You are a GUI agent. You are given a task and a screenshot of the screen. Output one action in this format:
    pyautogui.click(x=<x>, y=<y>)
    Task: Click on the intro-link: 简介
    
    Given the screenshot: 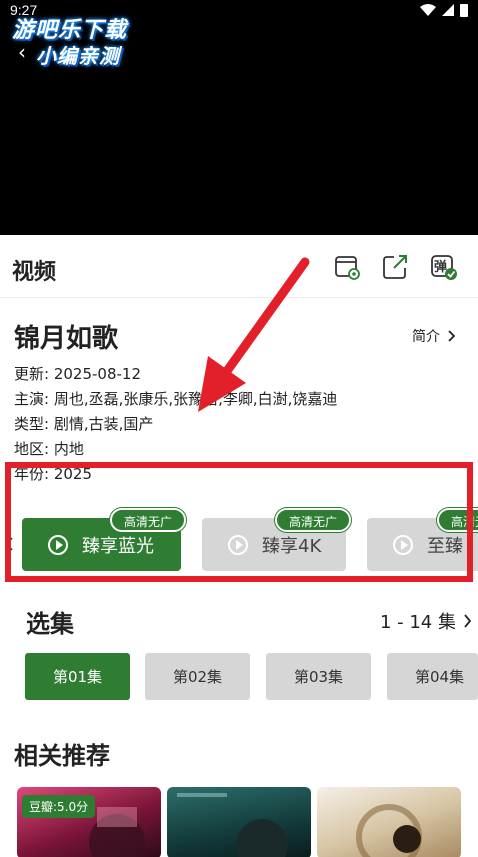 What is the action you would take?
    pyautogui.click(x=434, y=336)
    